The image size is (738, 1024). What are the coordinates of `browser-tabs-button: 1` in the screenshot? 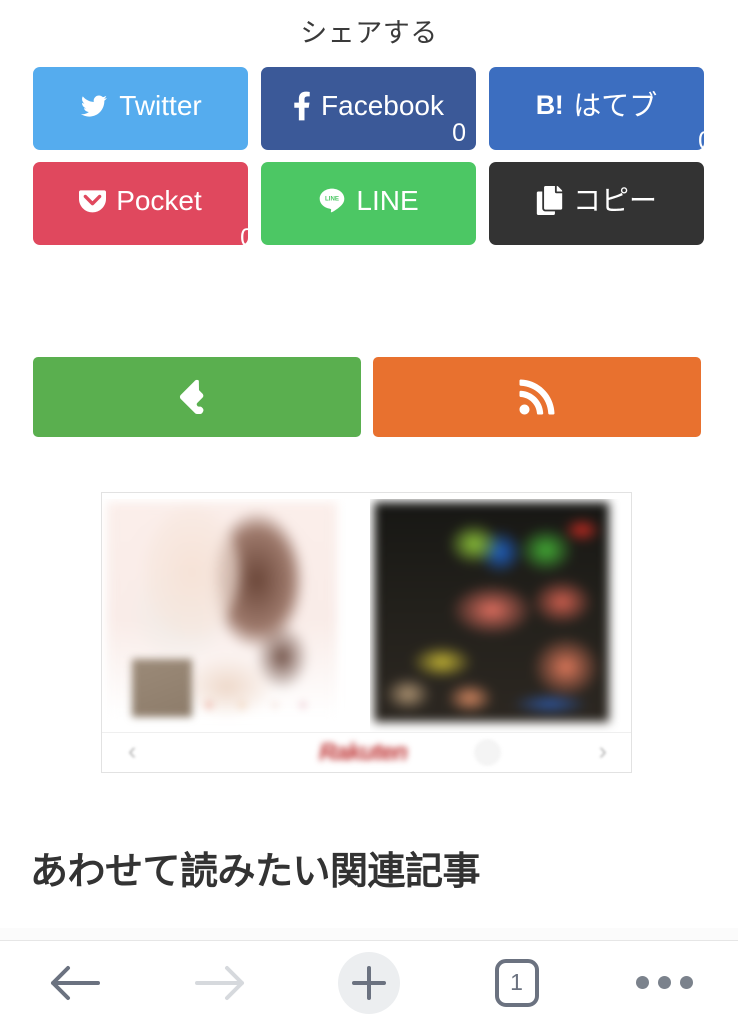 It's located at (517, 982).